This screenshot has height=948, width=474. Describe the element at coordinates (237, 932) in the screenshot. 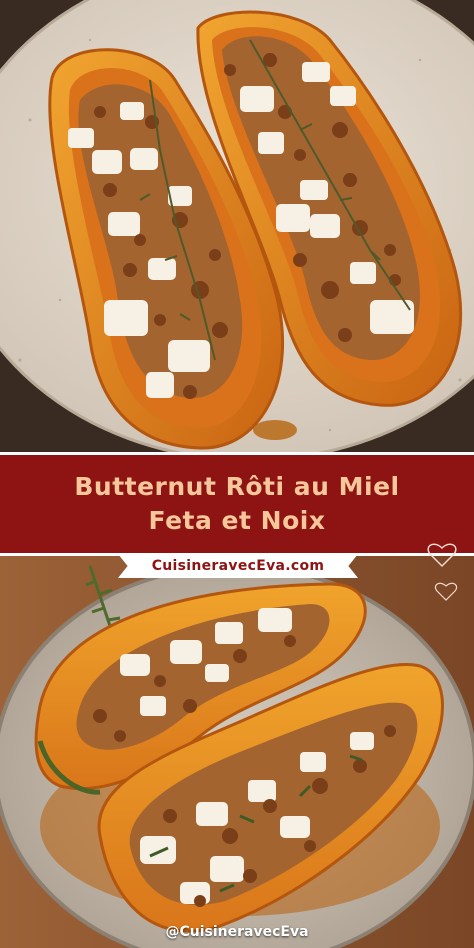

I see `social-handle: @CuisineravecEva` at that location.